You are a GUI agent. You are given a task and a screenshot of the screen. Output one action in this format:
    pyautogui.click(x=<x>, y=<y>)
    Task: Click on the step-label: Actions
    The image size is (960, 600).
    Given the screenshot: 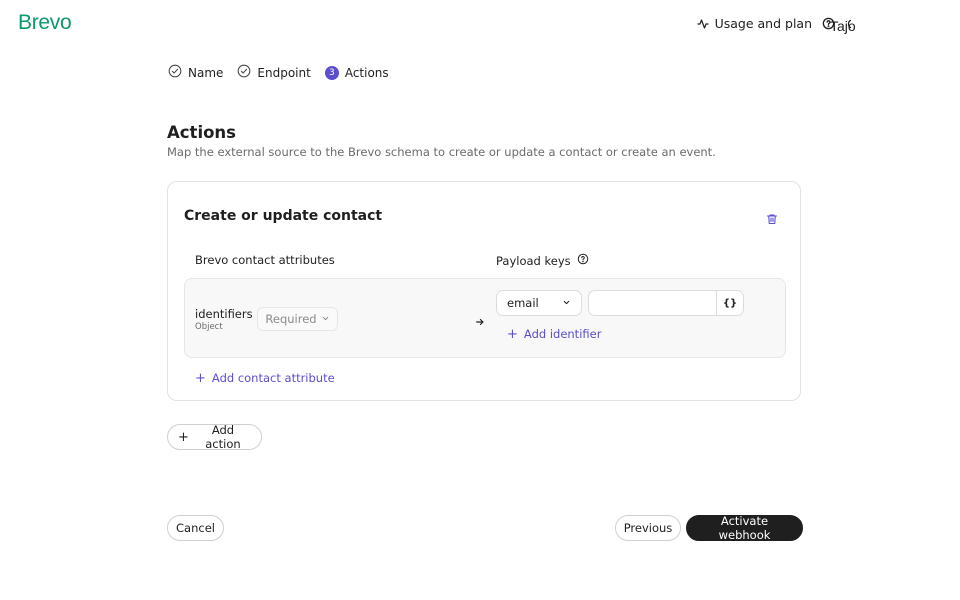 What is the action you would take?
    pyautogui.click(x=366, y=72)
    